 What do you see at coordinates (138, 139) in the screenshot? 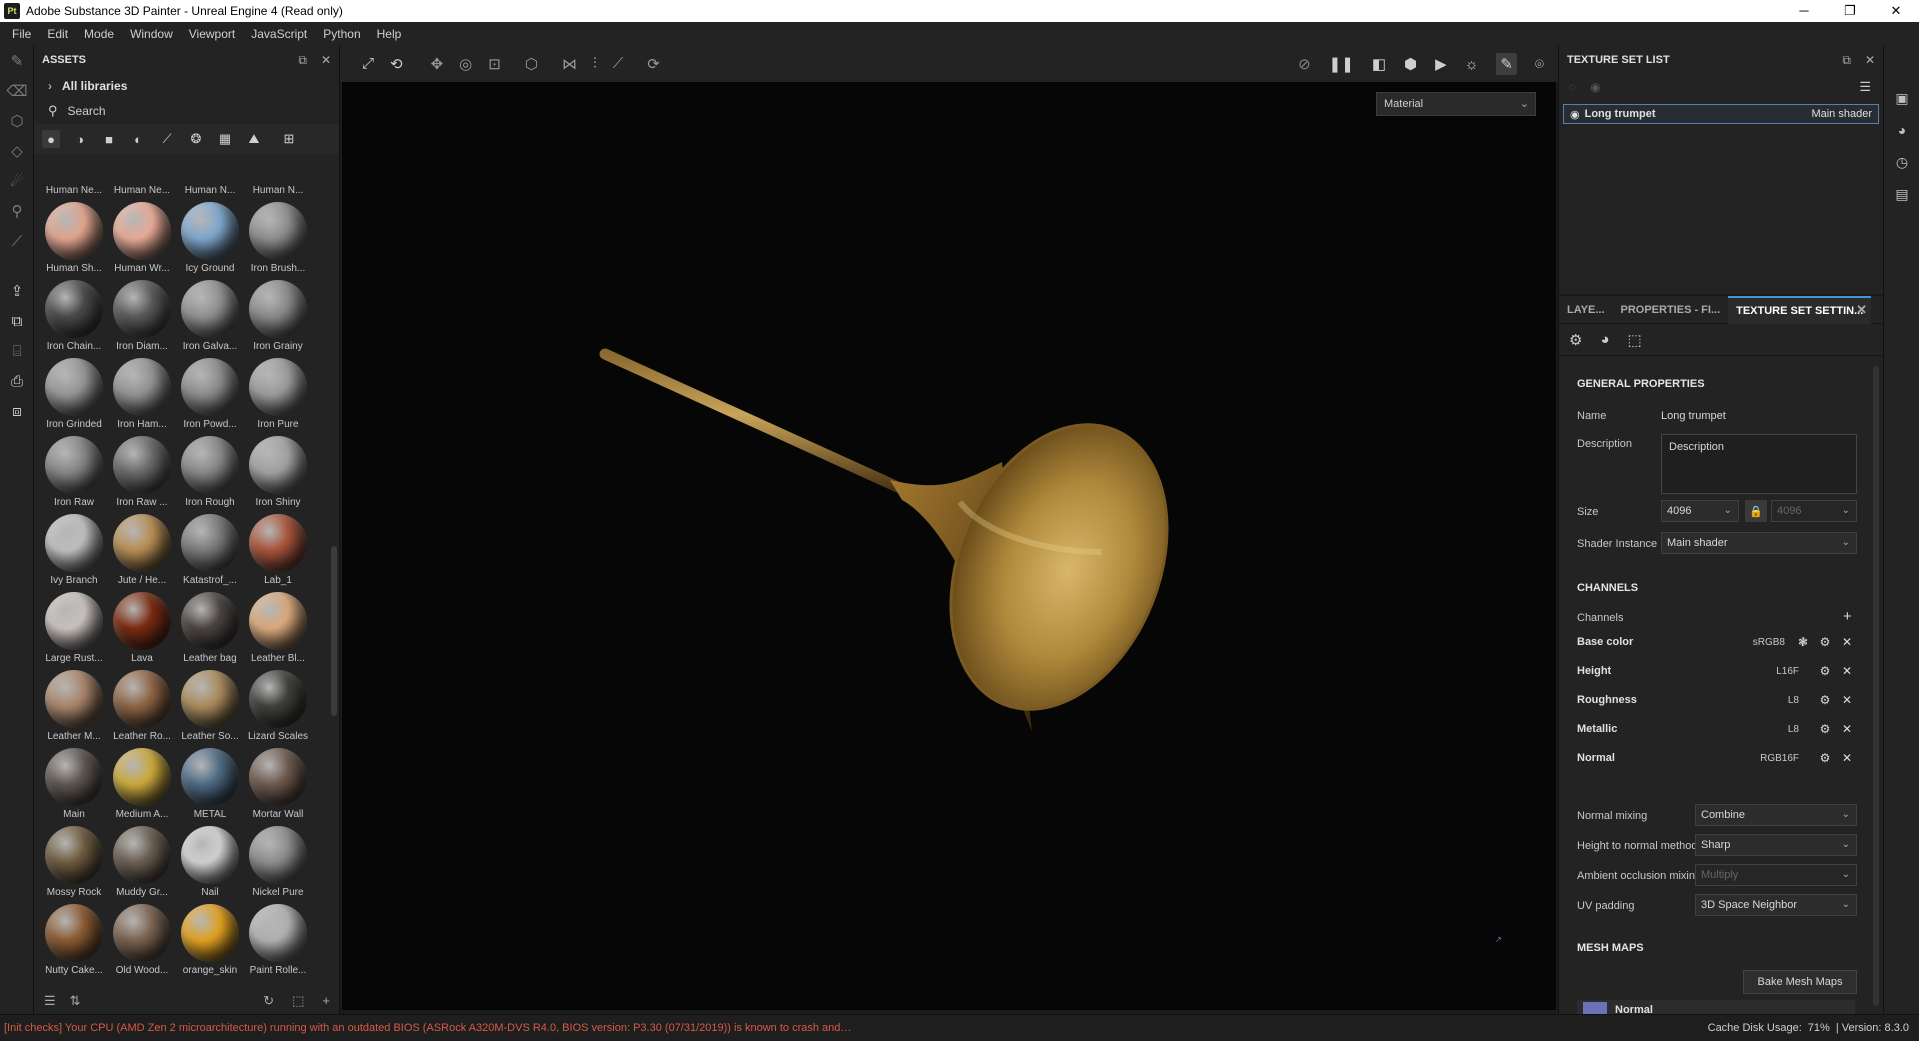
I see `smart-masks-filter-icon: ◐` at bounding box center [138, 139].